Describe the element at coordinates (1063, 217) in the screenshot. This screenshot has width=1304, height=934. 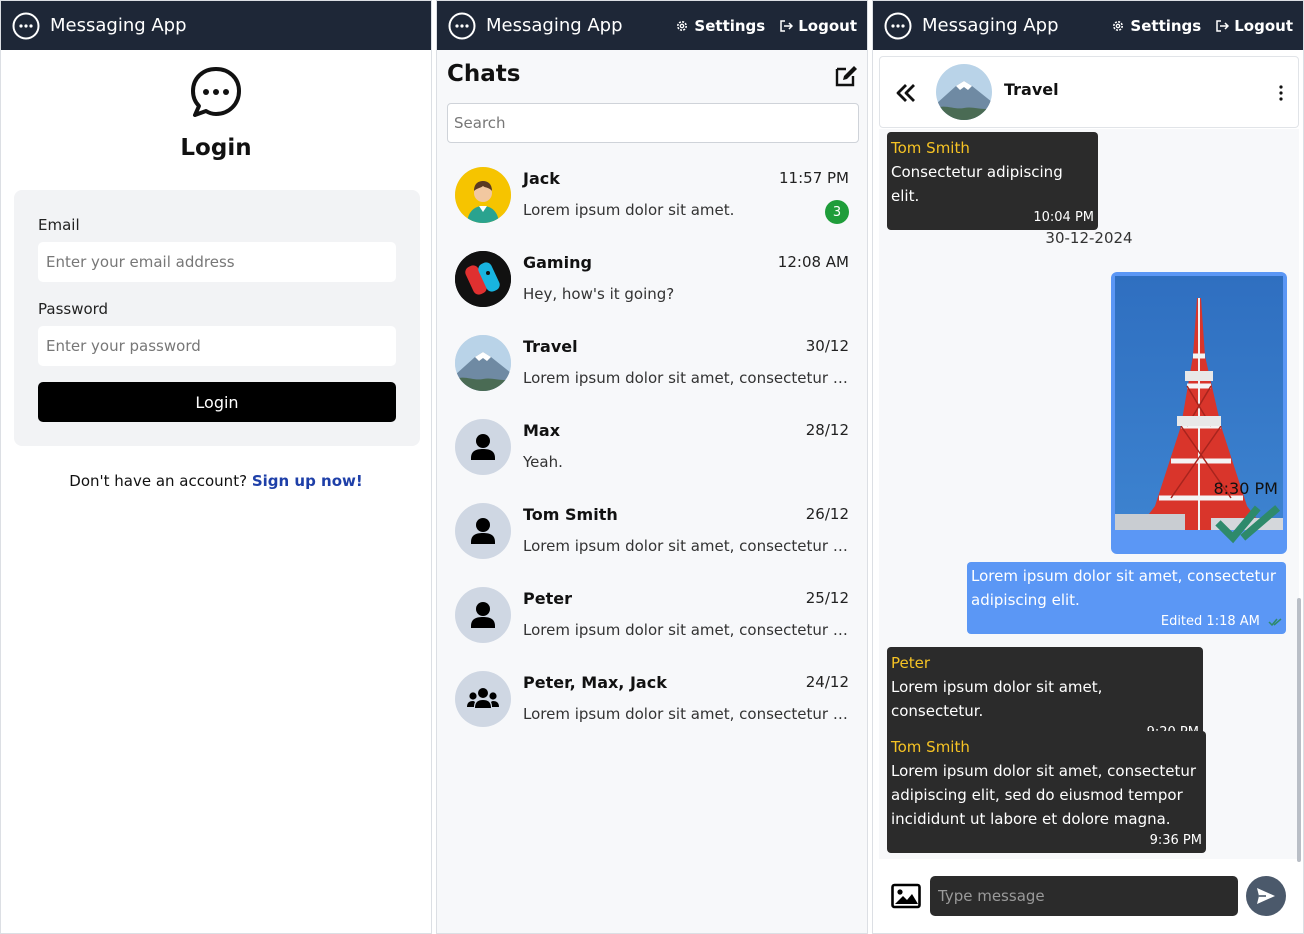
I see `message-time: 10:04 PM` at that location.